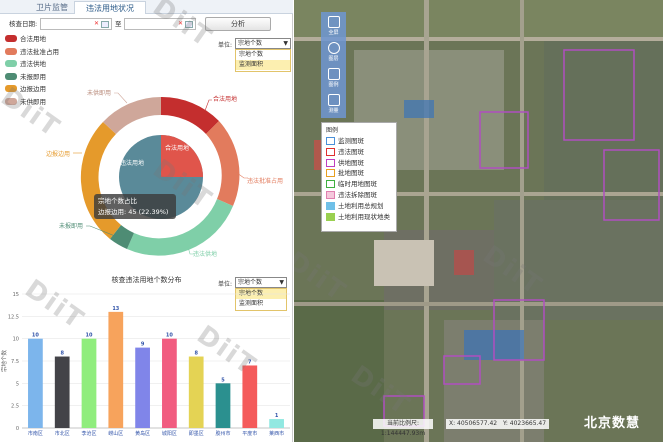 The image size is (663, 442). I want to click on bar-value-label: 9, so click(143, 345).